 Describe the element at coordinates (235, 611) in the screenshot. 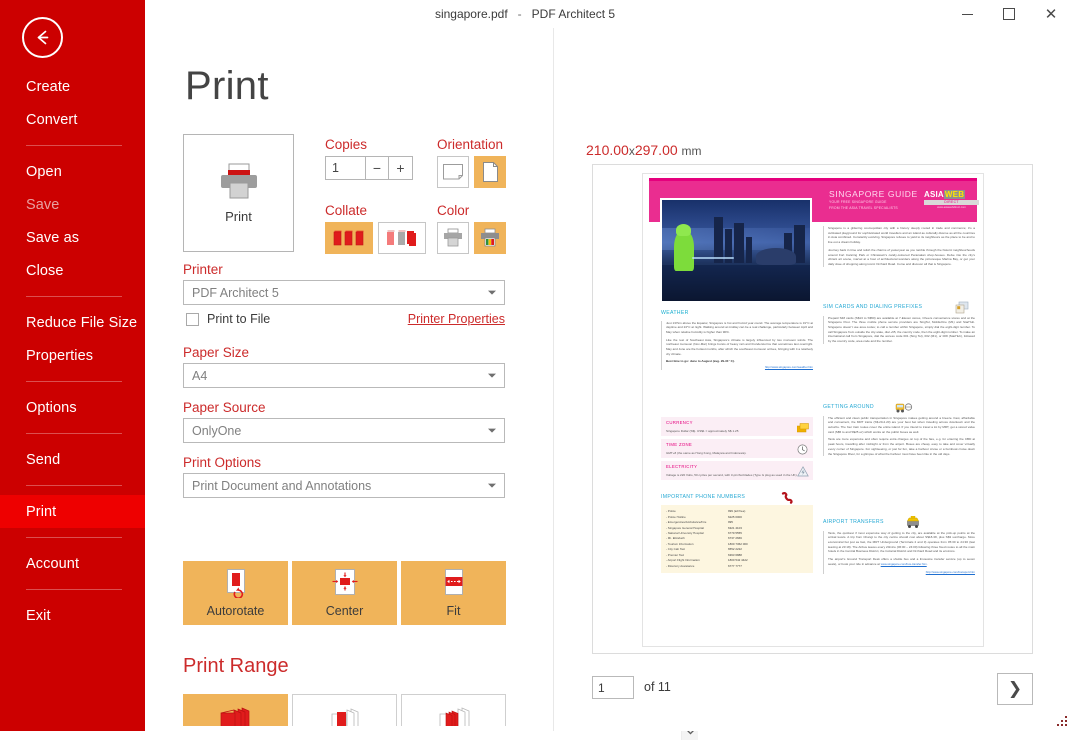

I see `autorotate-label: Autorotate` at that location.